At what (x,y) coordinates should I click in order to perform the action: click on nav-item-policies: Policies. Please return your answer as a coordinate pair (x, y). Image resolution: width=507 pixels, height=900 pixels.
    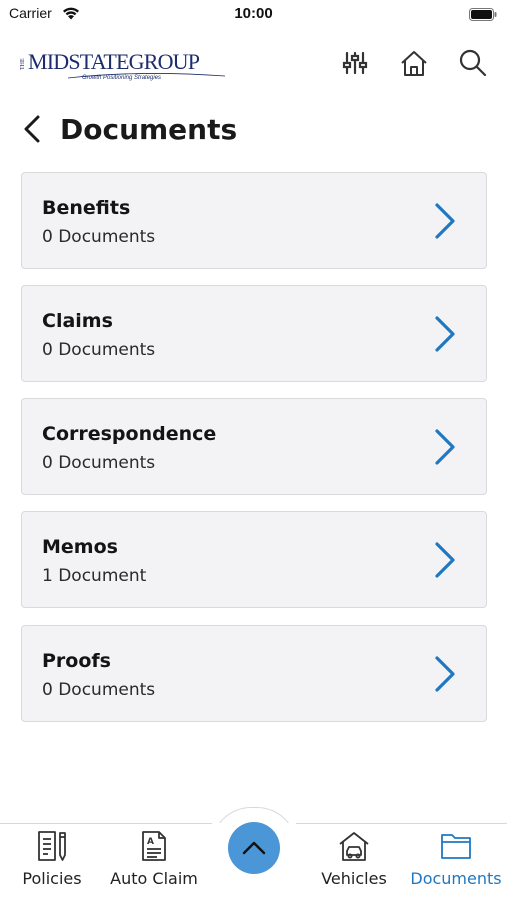
    Looking at the image, I should click on (52, 861).